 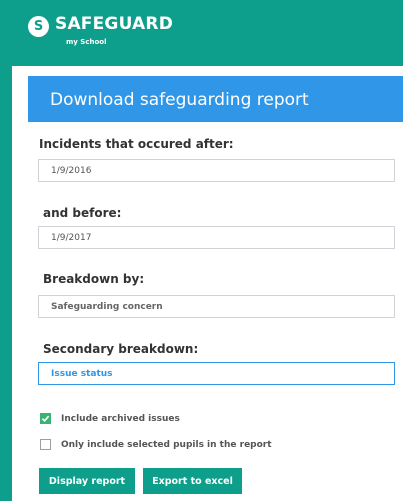 What do you see at coordinates (192, 481) in the screenshot?
I see `export-excel-button: Export to excel` at bounding box center [192, 481].